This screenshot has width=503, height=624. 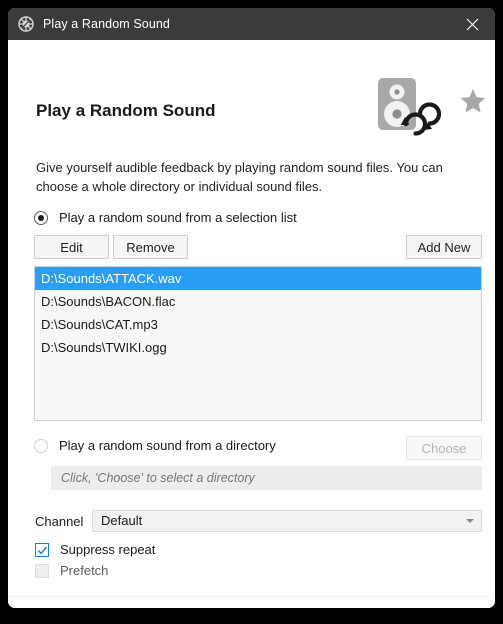 What do you see at coordinates (266, 478) in the screenshot?
I see `directory-path-input` at bounding box center [266, 478].